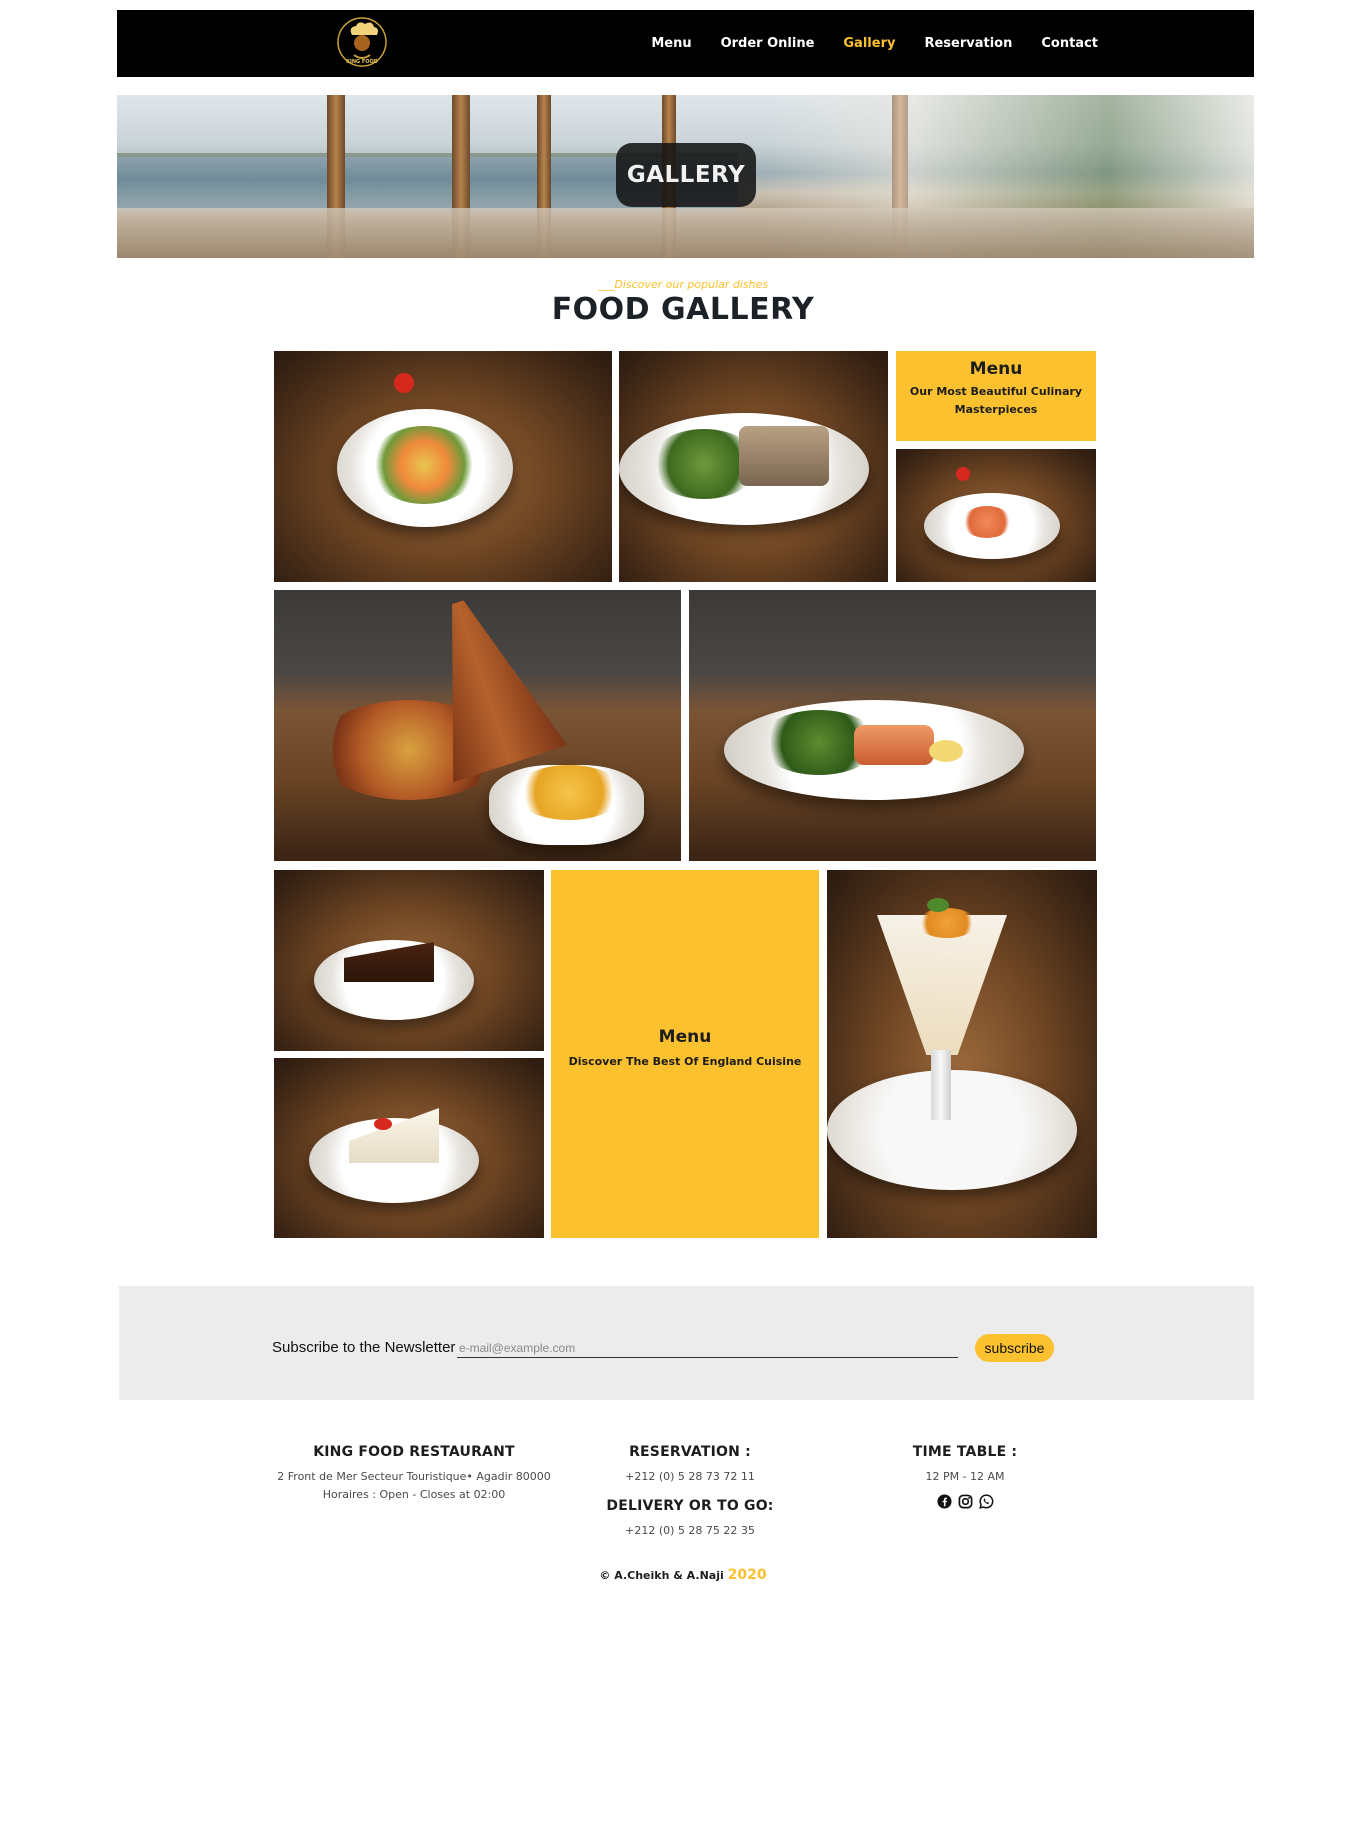  I want to click on menu-card-2-title: Menu, so click(685, 1037).